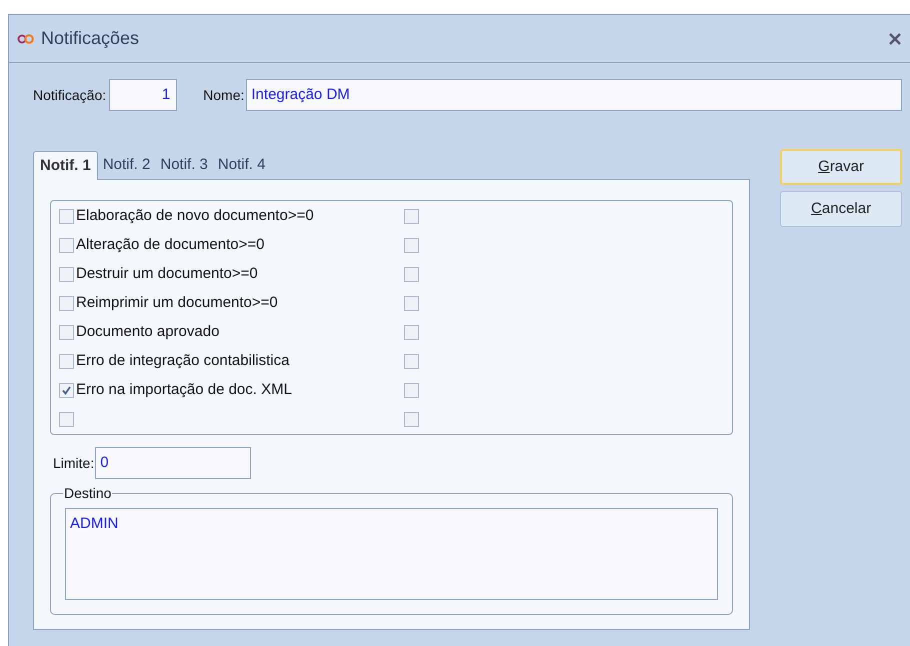 Image resolution: width=910 pixels, height=646 pixels. What do you see at coordinates (167, 274) in the screenshot?
I see `event-label: Destruir um documento>=0` at bounding box center [167, 274].